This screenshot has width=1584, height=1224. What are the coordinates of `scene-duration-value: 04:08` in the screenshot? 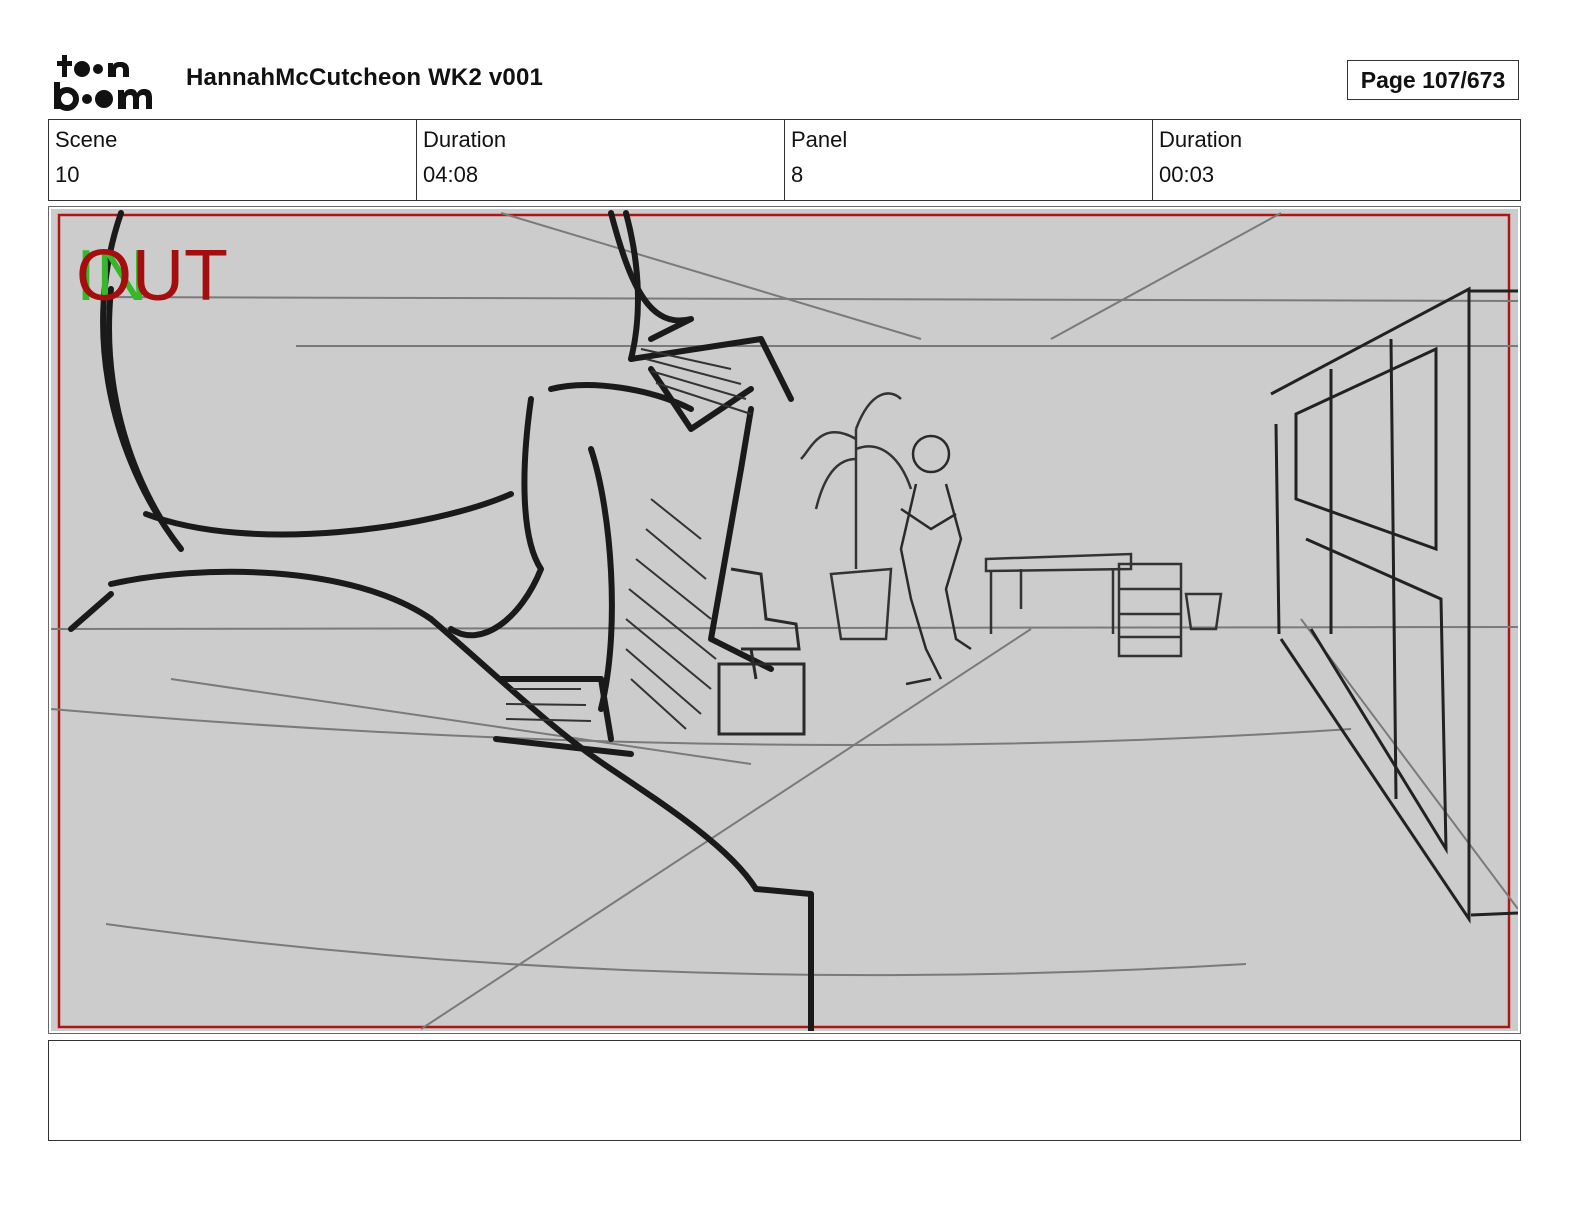 It's located at (451, 174).